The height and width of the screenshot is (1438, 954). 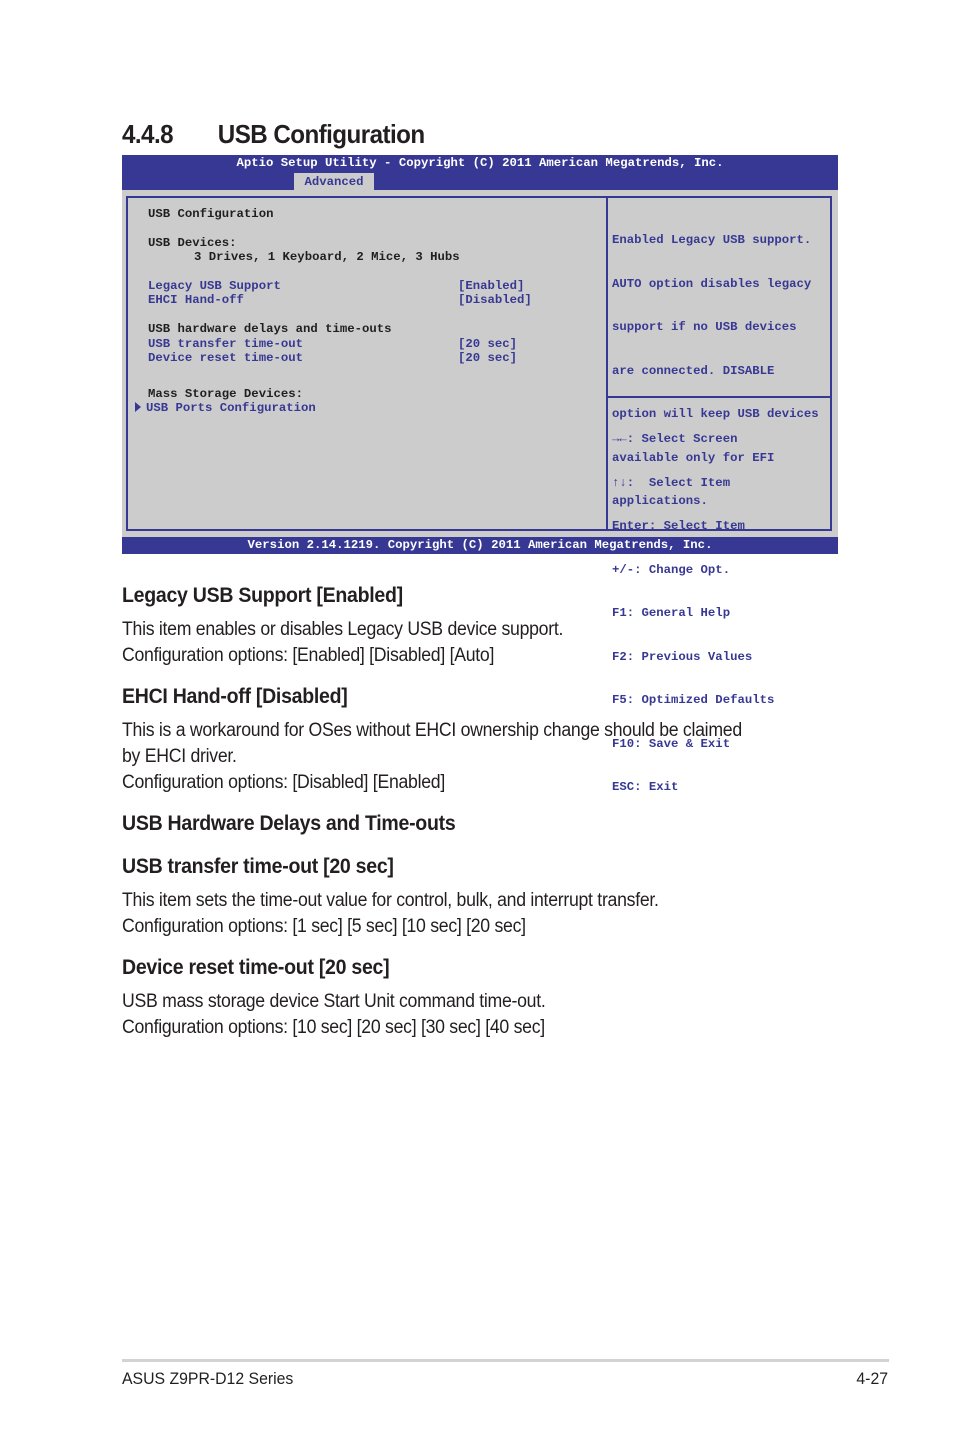 I want to click on device-reset-timeout-item: Device reset time-out, so click(x=225, y=358).